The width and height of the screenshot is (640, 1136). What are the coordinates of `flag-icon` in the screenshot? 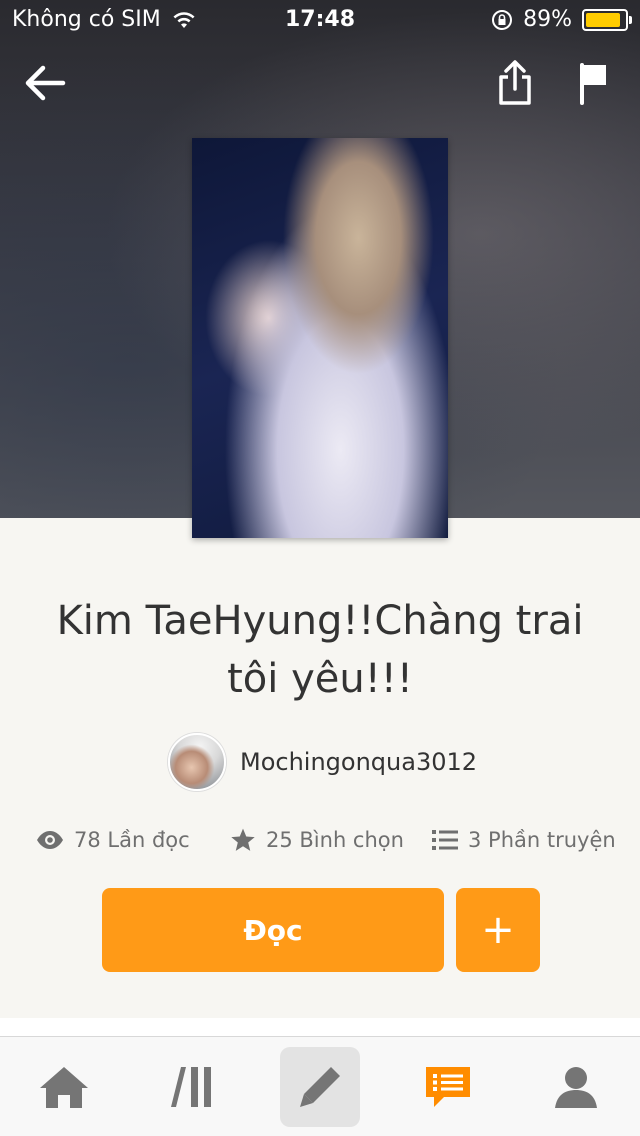 It's located at (593, 84).